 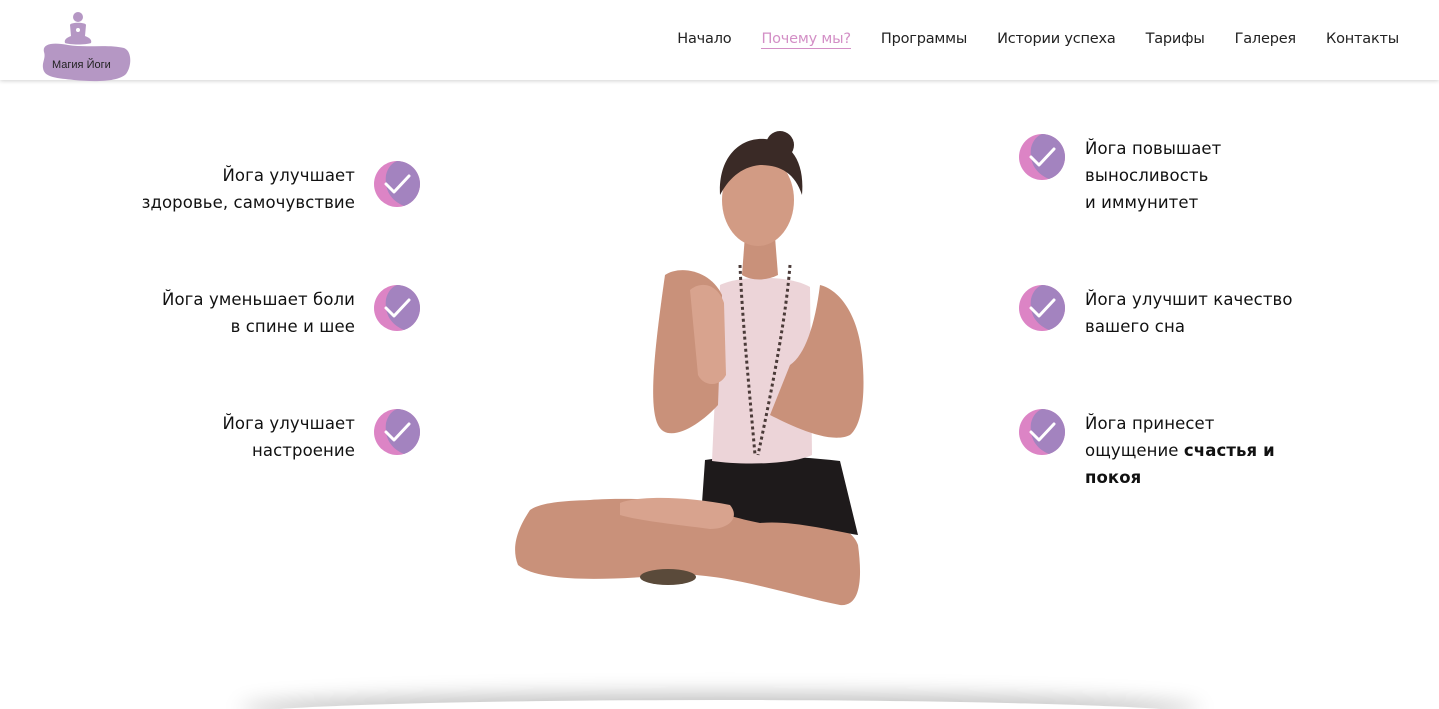 I want to click on logo: Магия Йоги, so click(x=86, y=46).